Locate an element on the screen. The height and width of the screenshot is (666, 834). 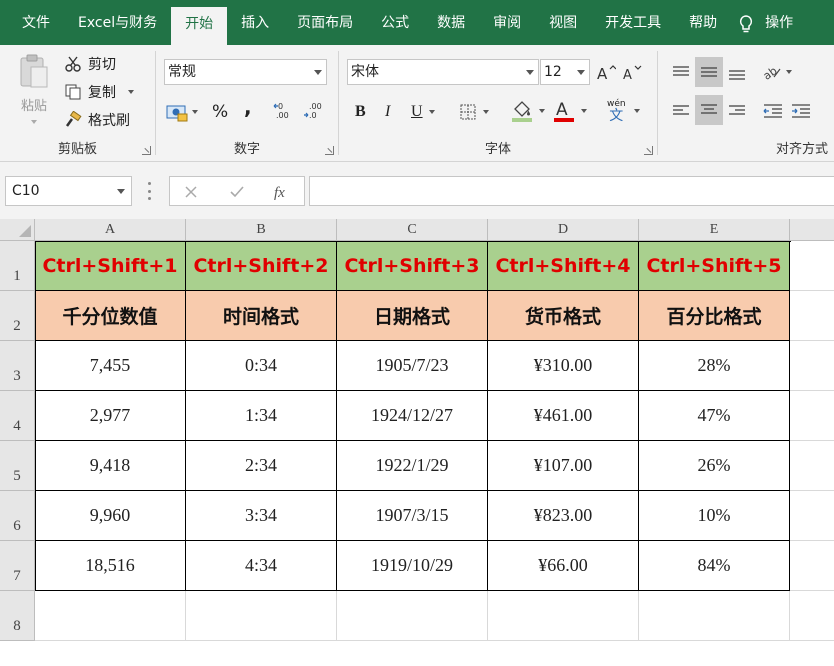
decrease-indent-icon is located at coordinates (773, 111).